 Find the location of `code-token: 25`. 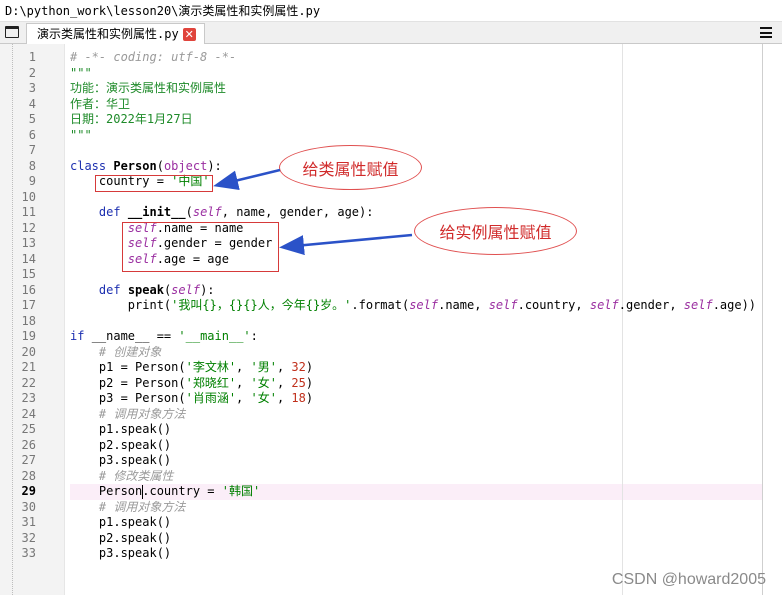

code-token: 25 is located at coordinates (298, 382).